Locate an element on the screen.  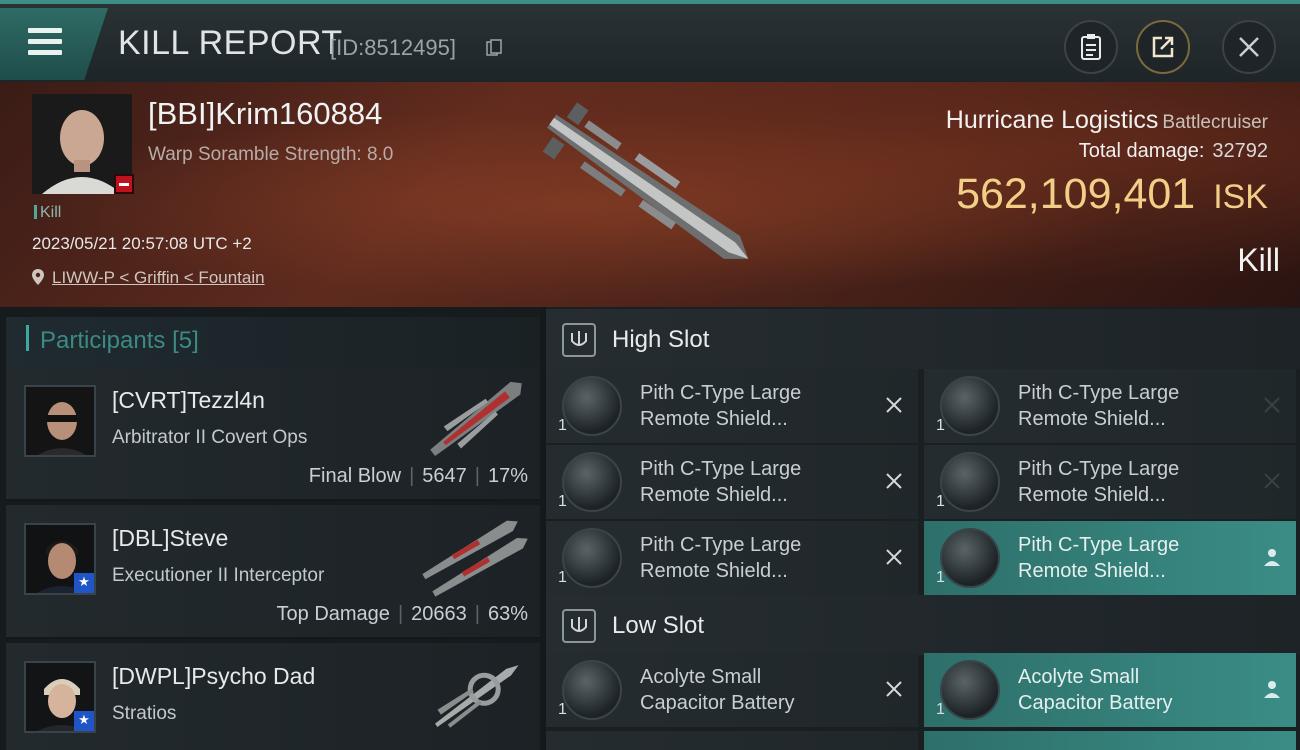
participant-stats: Top Damage | 20663 | 63% is located at coordinates (402, 614).